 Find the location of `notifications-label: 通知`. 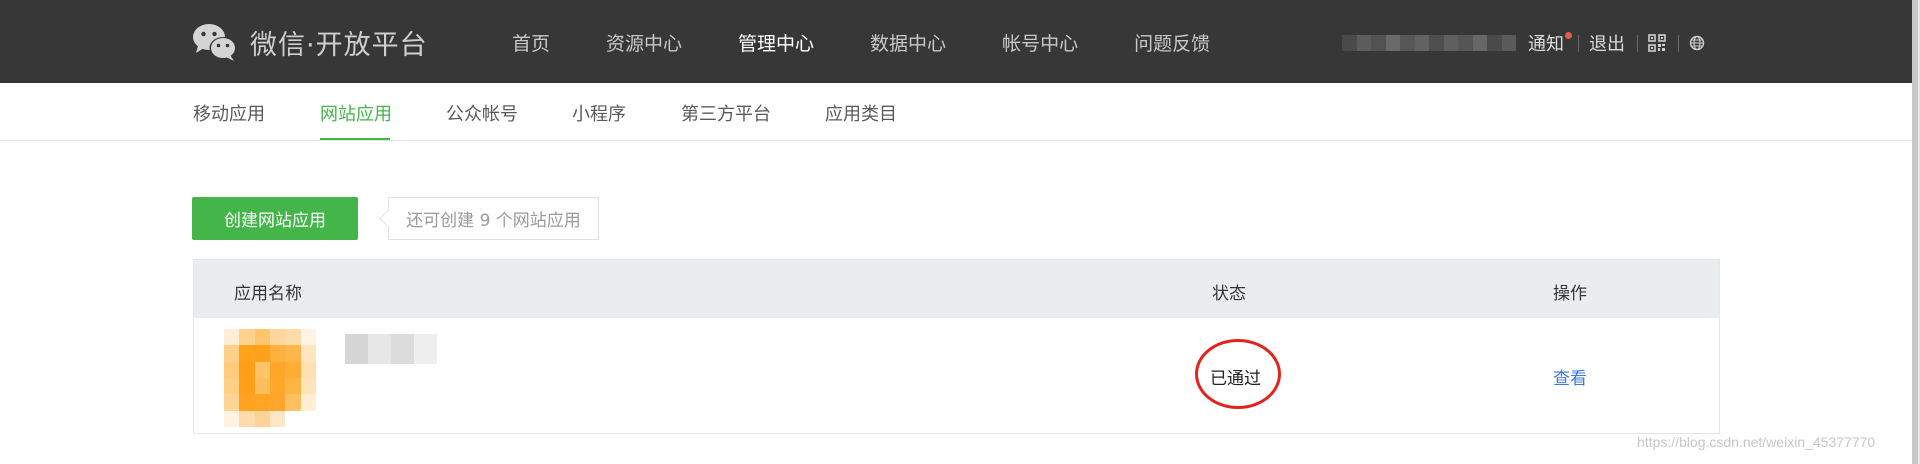

notifications-label: 通知 is located at coordinates (1546, 44).